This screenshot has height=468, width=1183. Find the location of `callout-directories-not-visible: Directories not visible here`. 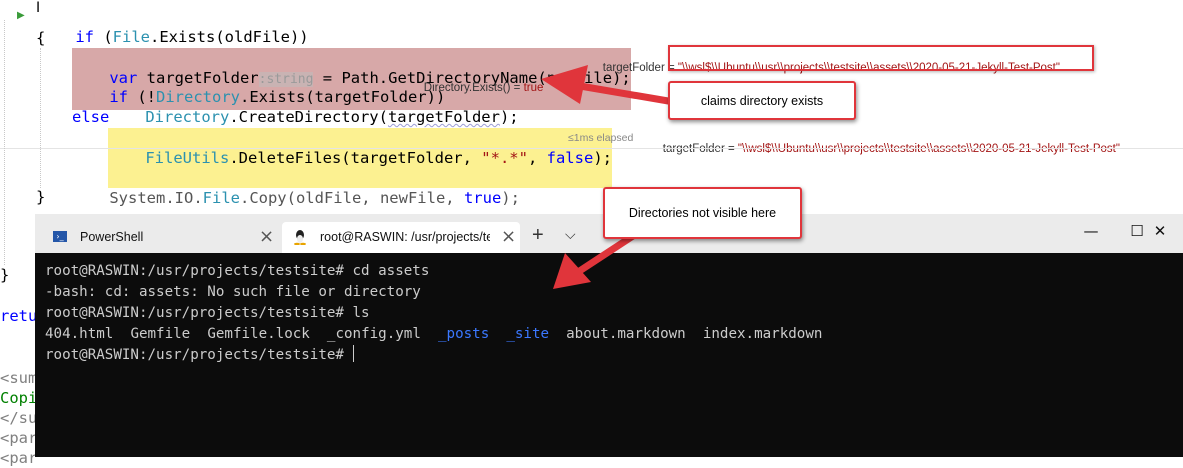

callout-directories-not-visible: Directories not visible here is located at coordinates (702, 213).